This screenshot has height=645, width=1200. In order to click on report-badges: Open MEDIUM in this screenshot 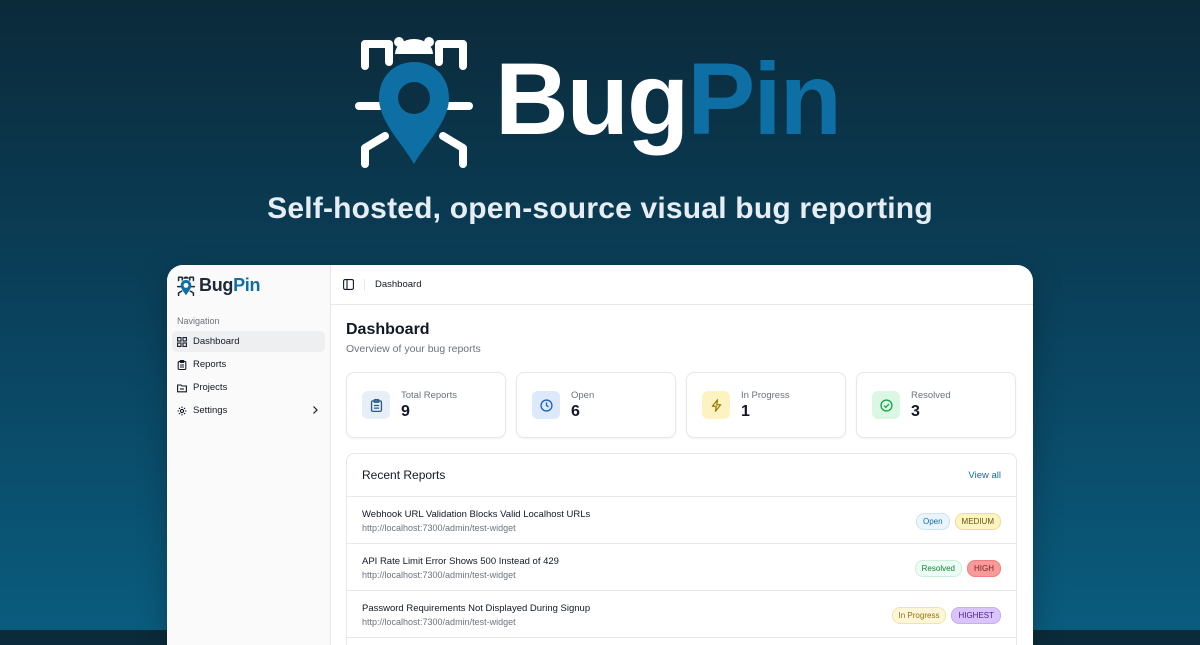, I will do `click(958, 521)`.